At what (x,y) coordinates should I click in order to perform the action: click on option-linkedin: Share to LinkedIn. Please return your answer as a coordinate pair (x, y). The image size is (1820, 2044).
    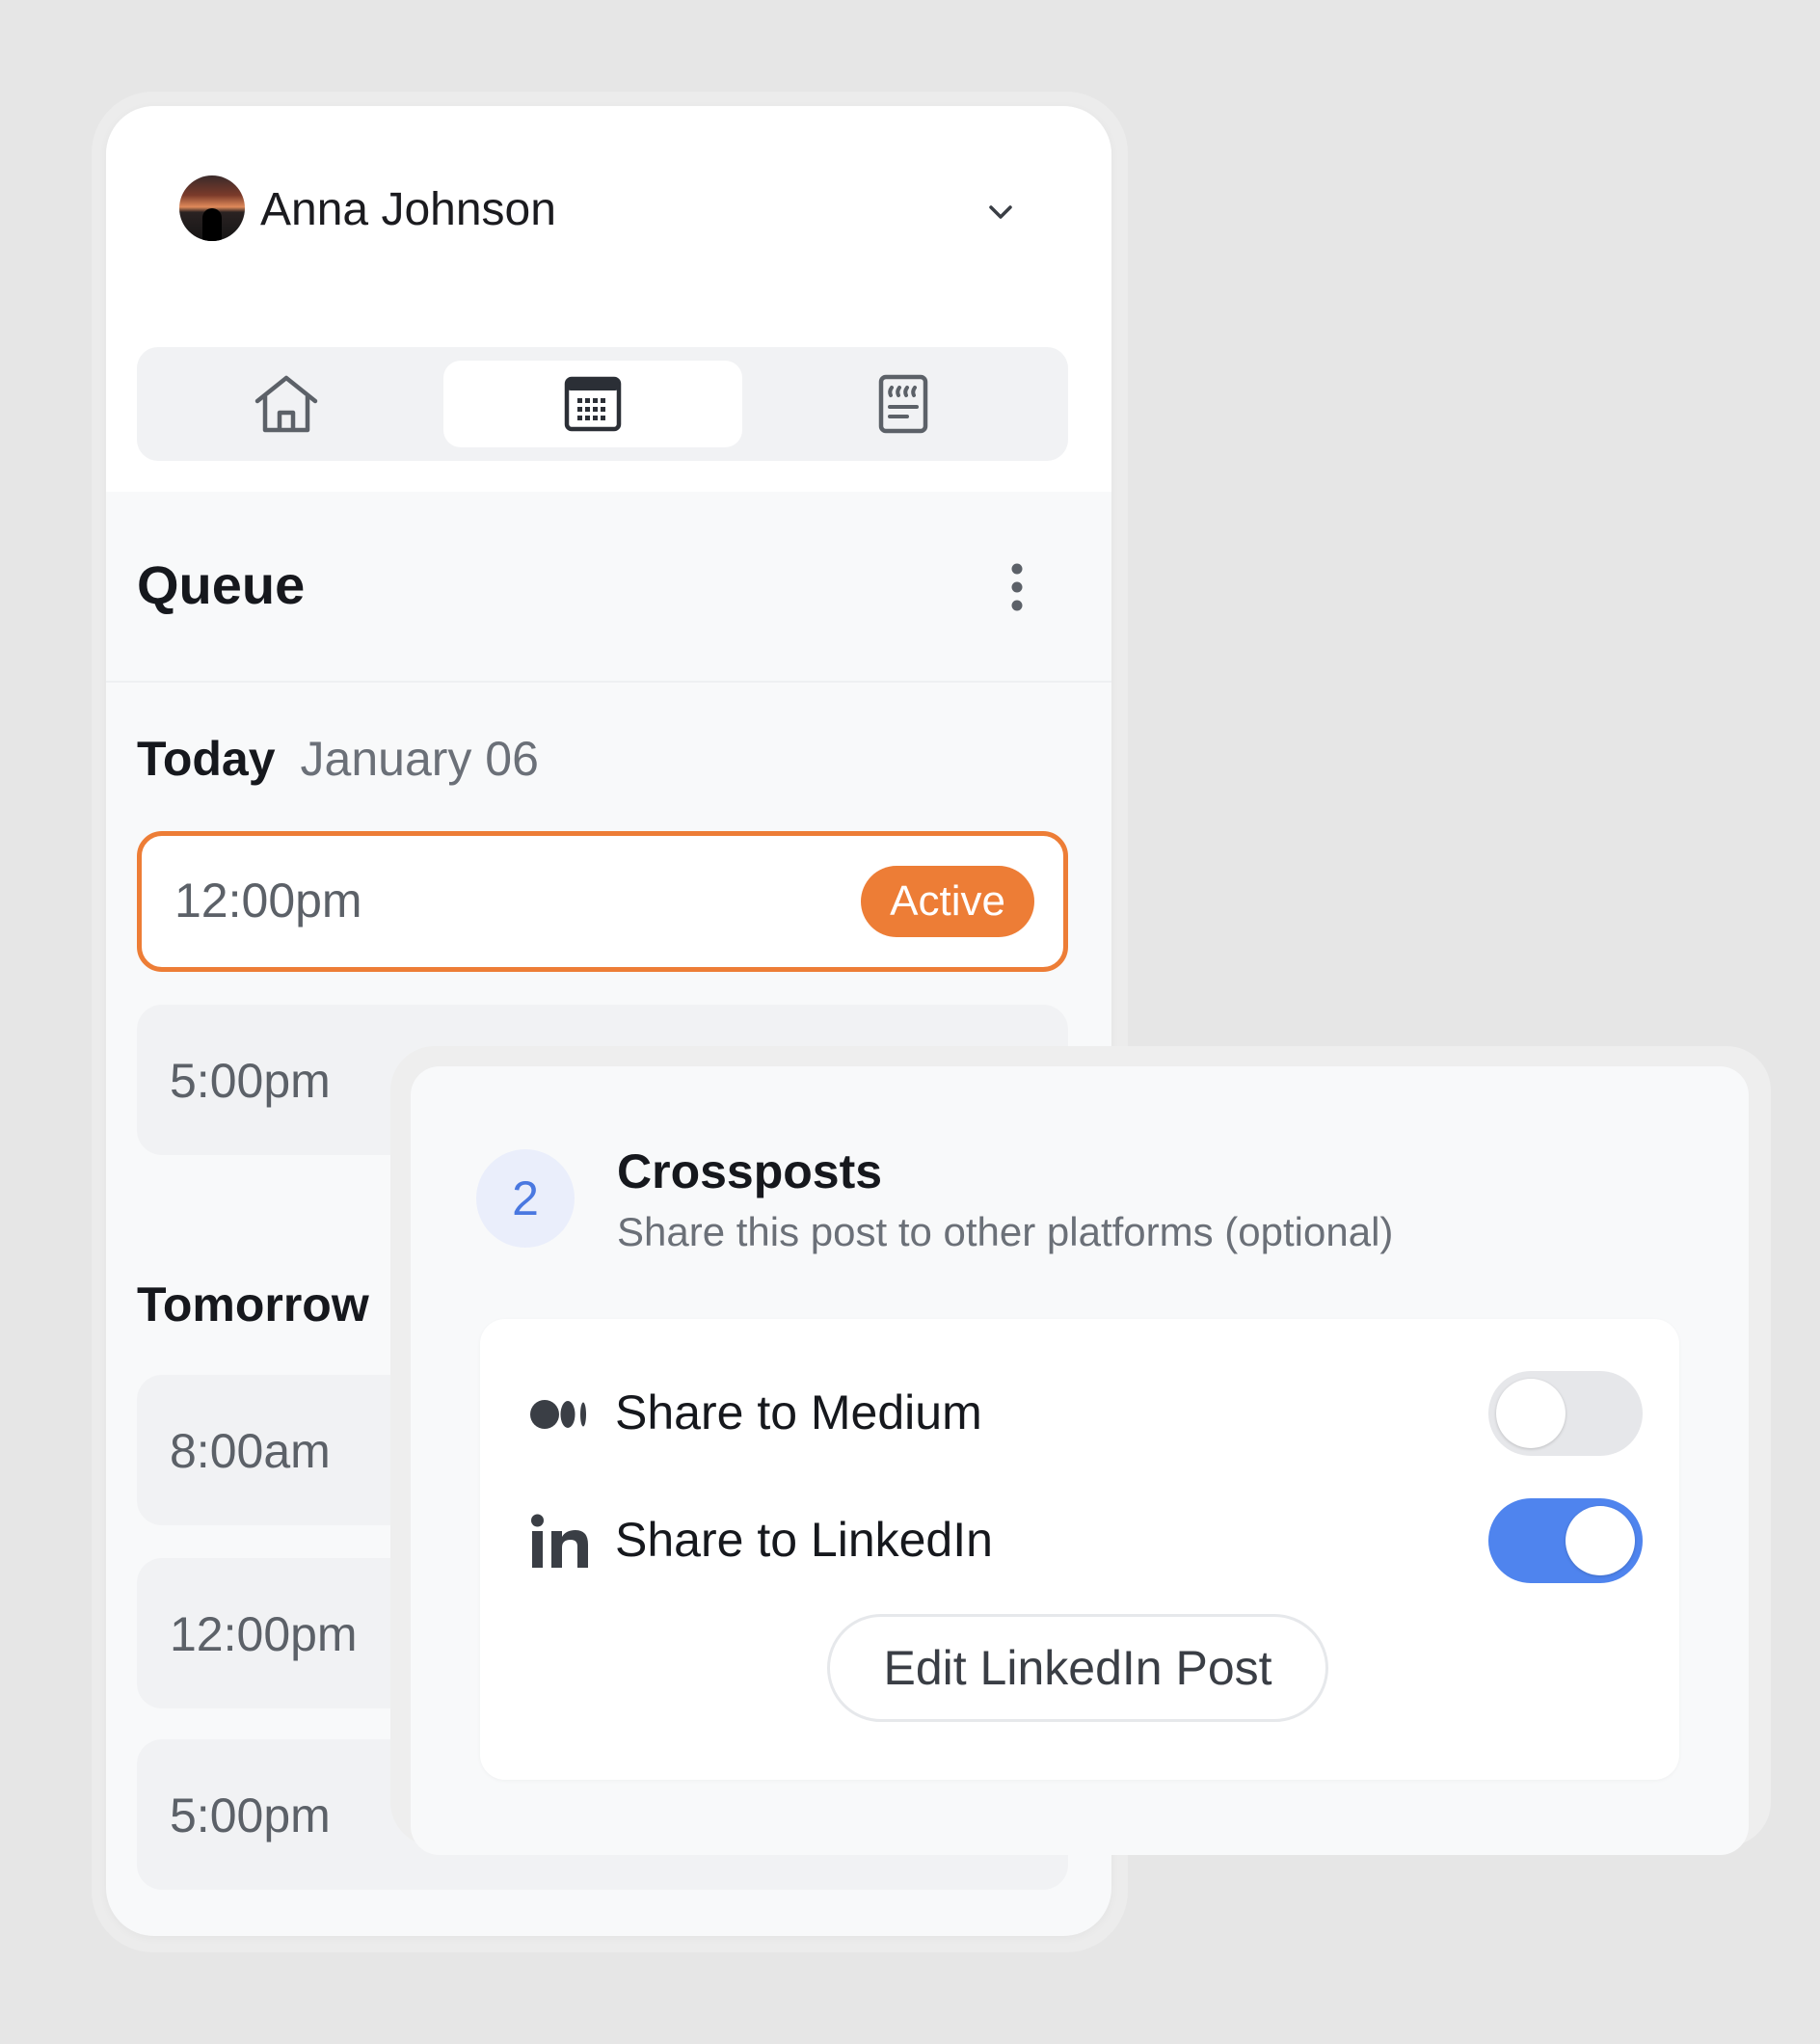
    Looking at the image, I should click on (1086, 1542).